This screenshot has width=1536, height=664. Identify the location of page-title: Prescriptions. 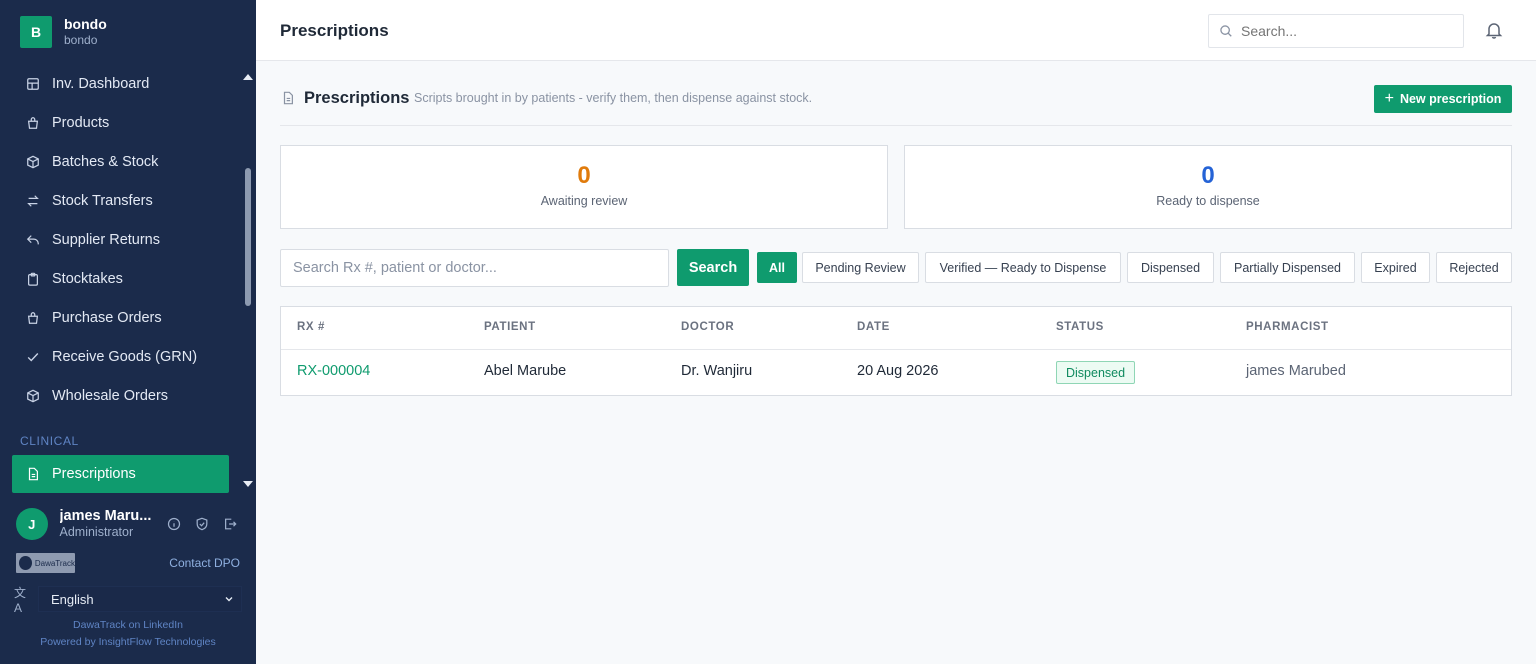
(334, 30).